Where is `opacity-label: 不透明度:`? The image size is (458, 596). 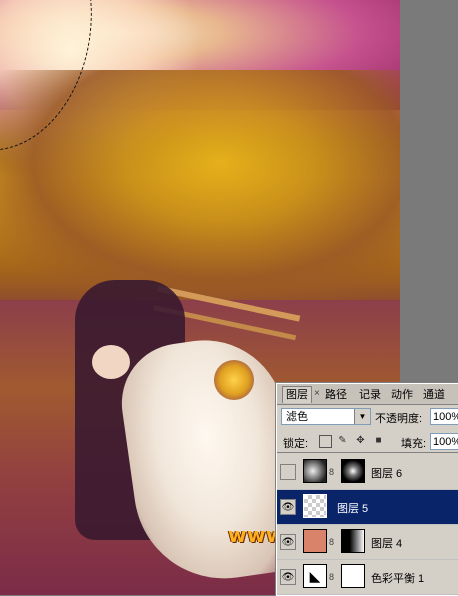 opacity-label: 不透明度: is located at coordinates (399, 419).